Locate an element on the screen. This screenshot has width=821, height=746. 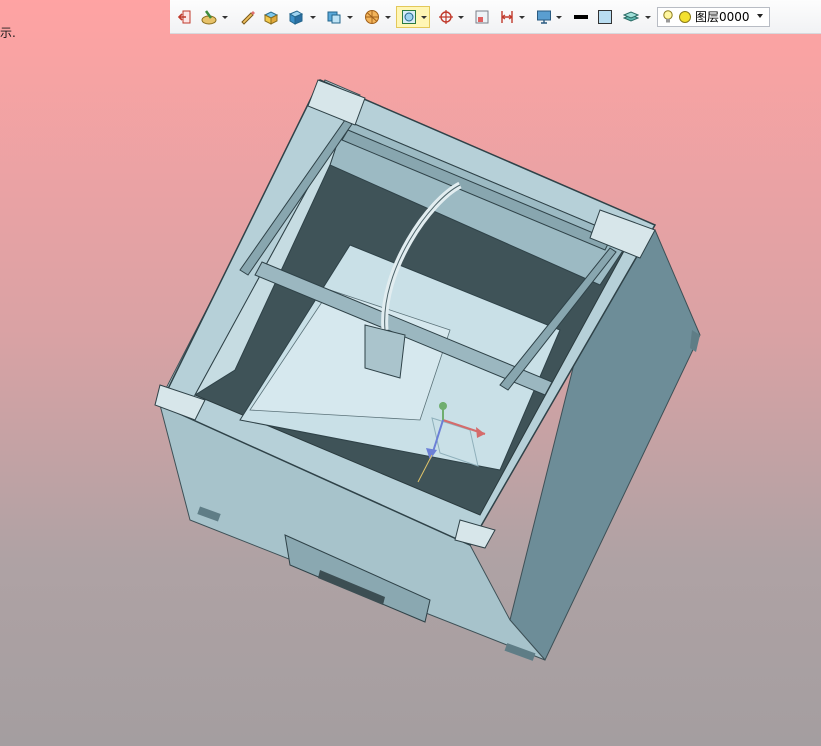
monitor-icon is located at coordinates (544, 17).